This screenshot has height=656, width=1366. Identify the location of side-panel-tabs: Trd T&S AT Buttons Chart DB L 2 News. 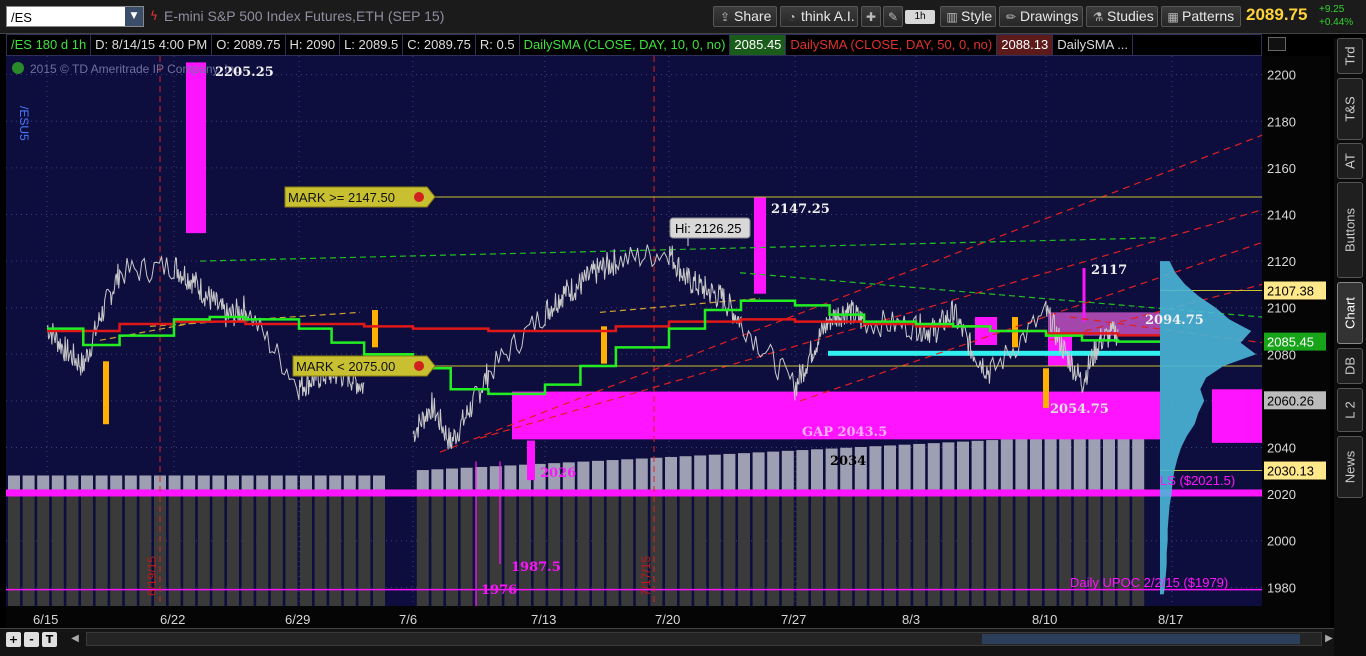
(1350, 330).